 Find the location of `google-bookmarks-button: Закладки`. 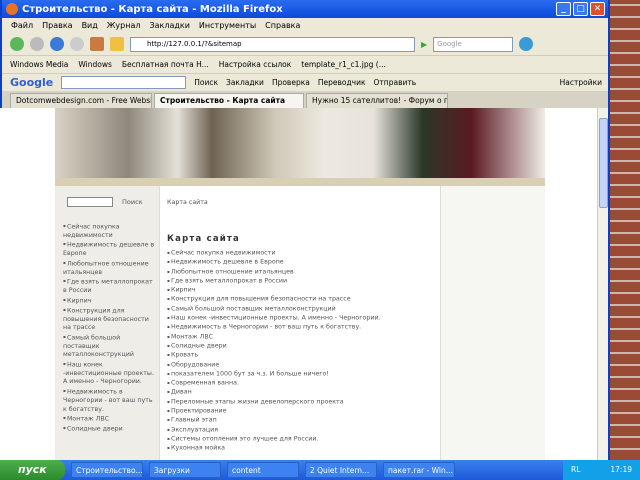

google-bookmarks-button: Закладки is located at coordinates (245, 82).